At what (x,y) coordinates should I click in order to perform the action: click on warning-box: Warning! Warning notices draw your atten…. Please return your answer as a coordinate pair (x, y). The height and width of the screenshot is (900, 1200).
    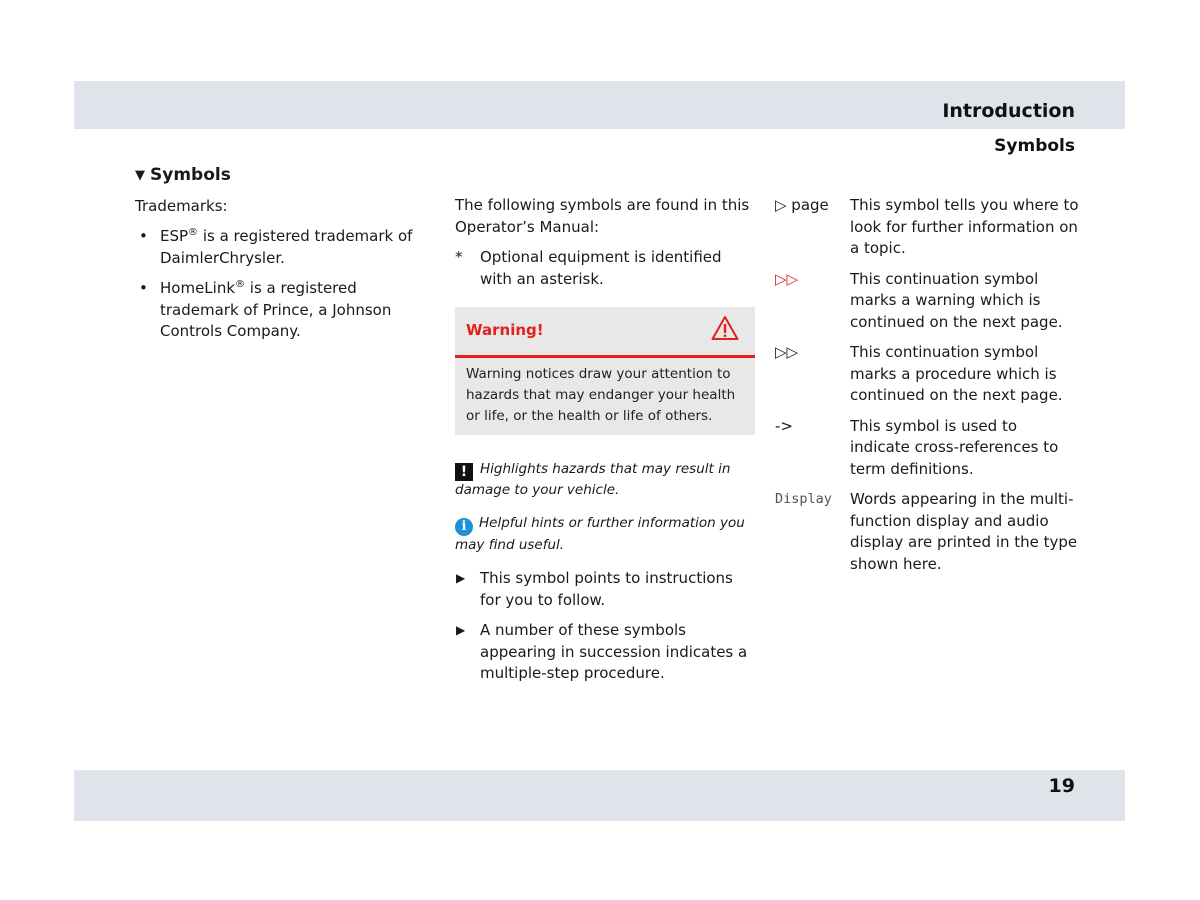
    Looking at the image, I should click on (605, 371).